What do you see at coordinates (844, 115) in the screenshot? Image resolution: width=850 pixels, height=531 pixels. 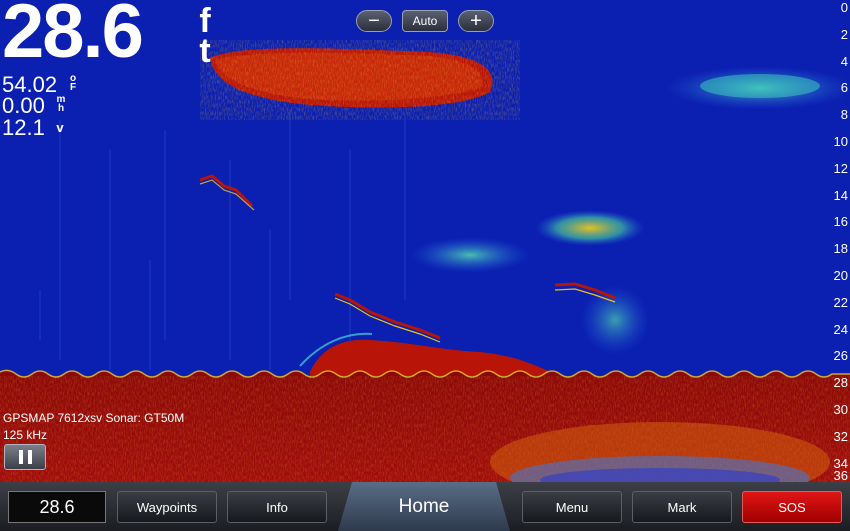 I see `depth-scale-tick: 8` at bounding box center [844, 115].